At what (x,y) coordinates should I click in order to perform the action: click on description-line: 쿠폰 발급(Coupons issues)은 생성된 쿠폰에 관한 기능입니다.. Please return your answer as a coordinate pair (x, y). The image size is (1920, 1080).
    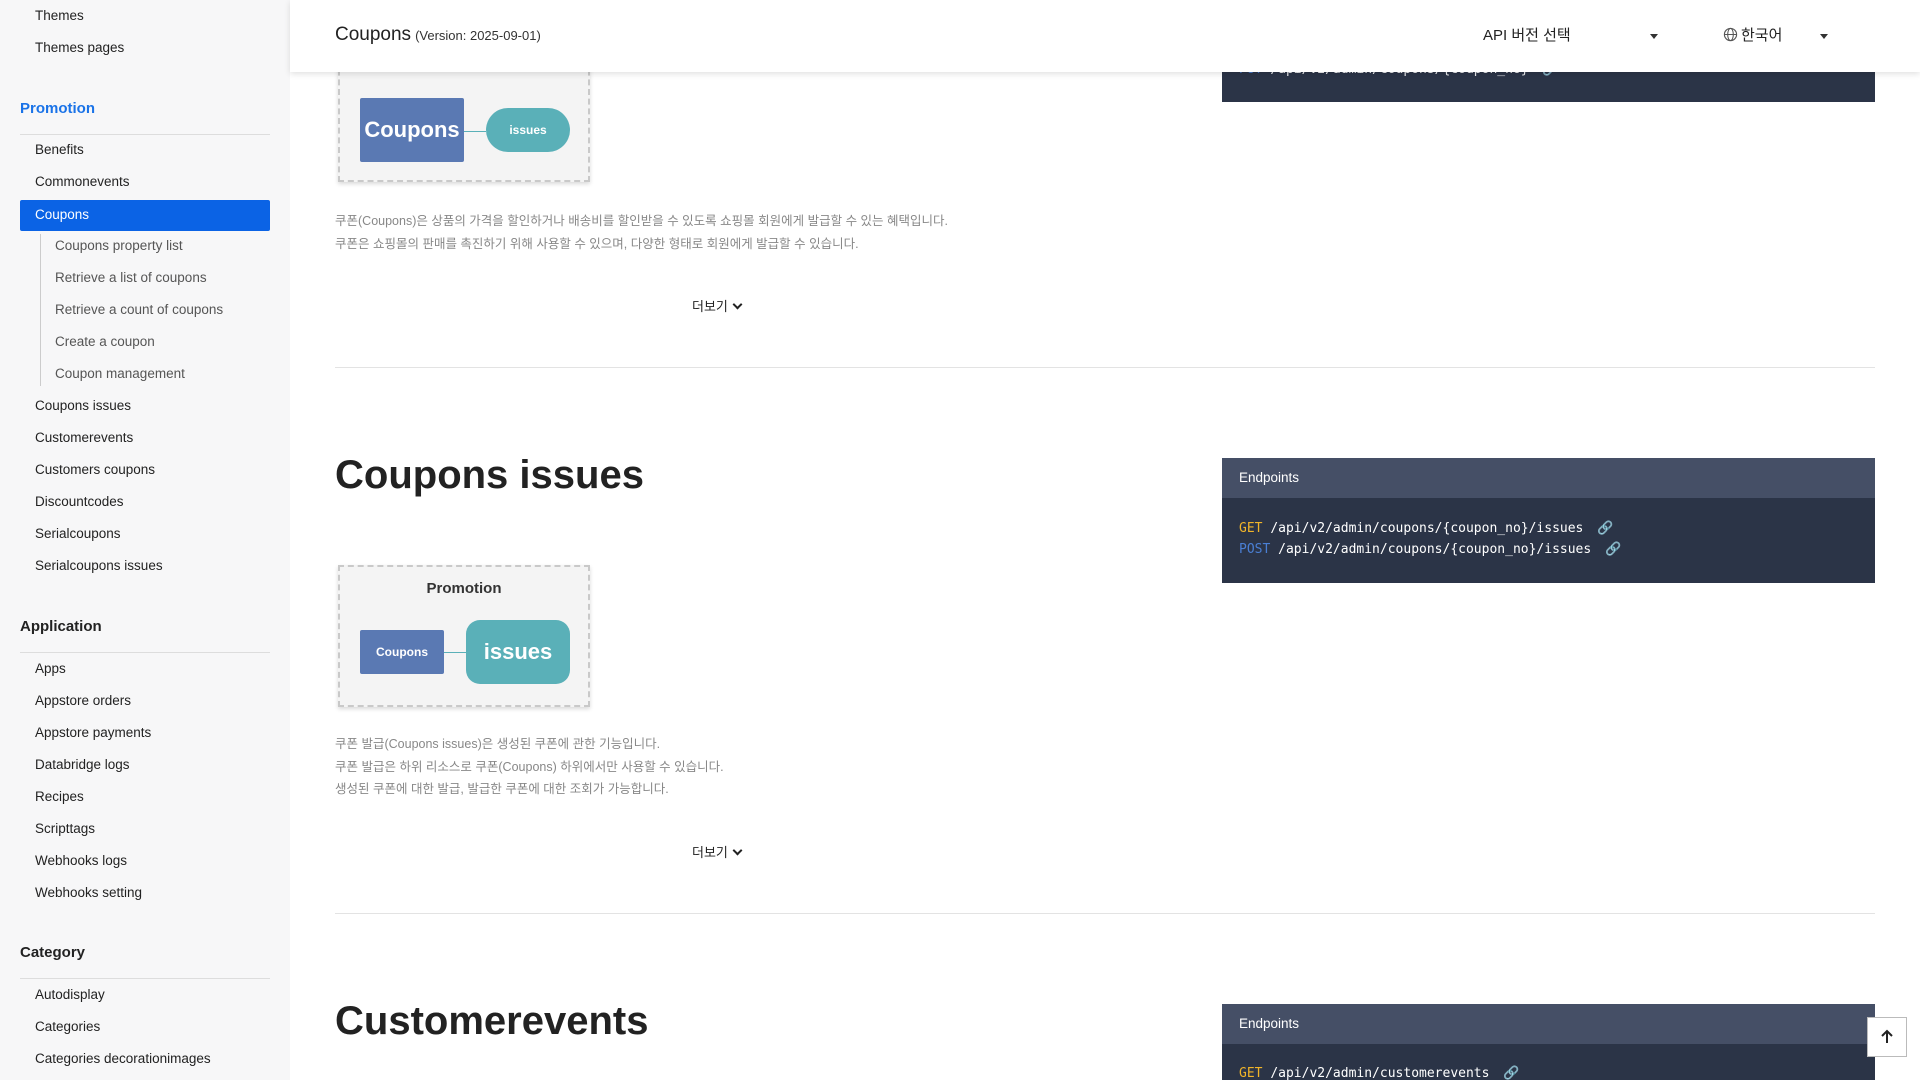
    Looking at the image, I should click on (498, 744).